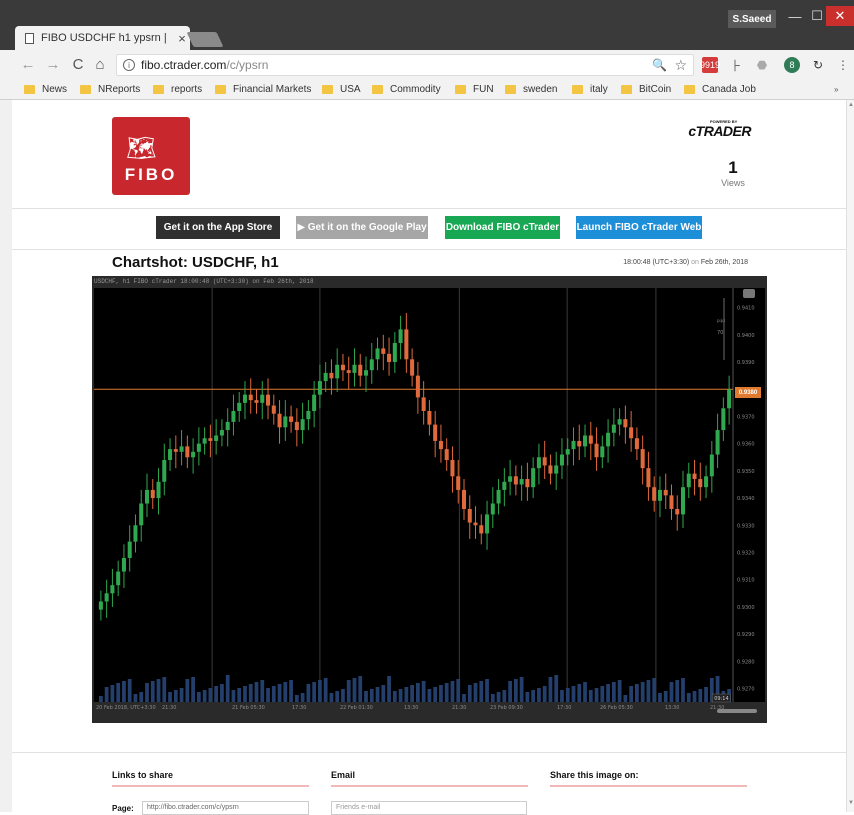 The image size is (854, 815). Describe the element at coordinates (590, 89) in the screenshot. I see `bookmark-italy: italy` at that location.